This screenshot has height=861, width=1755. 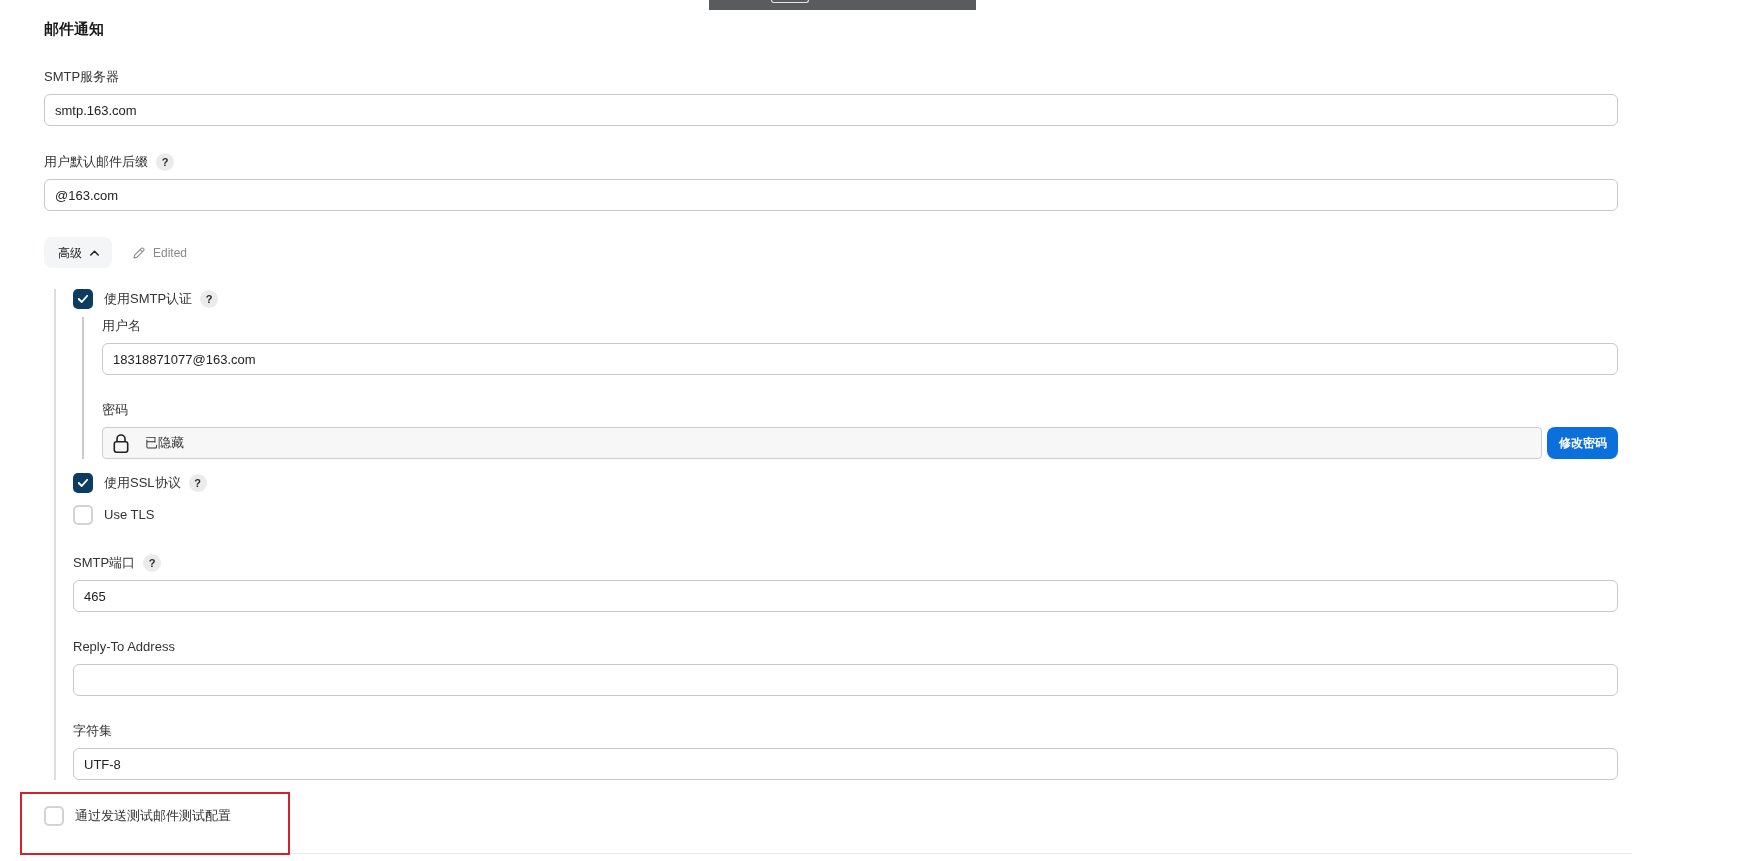 I want to click on edited-label: Edited, so click(x=170, y=253).